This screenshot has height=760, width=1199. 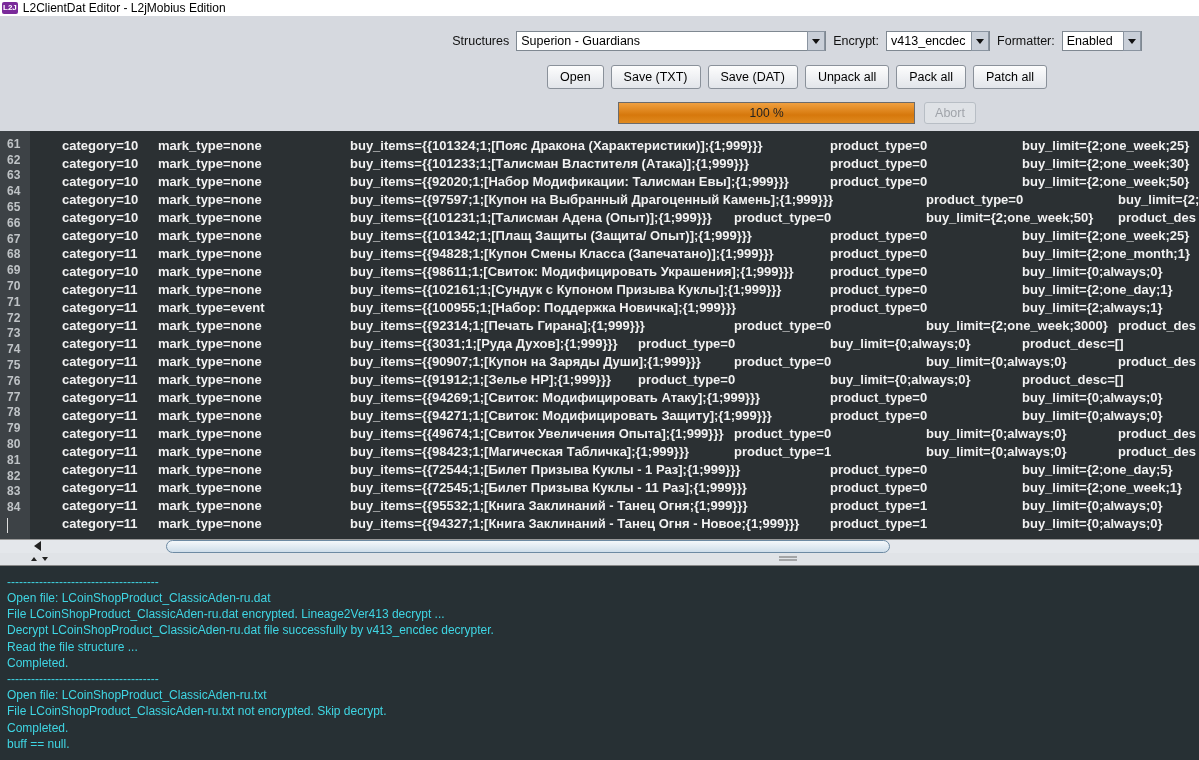 I want to click on code-line: category=10 mark_type=none buy_items={{101342;1;[Плащ Защиты (Защита/ Опыт)];{1;999}}} product_type=0 buy_limit={2;one_week;25}, so click(x=626, y=235).